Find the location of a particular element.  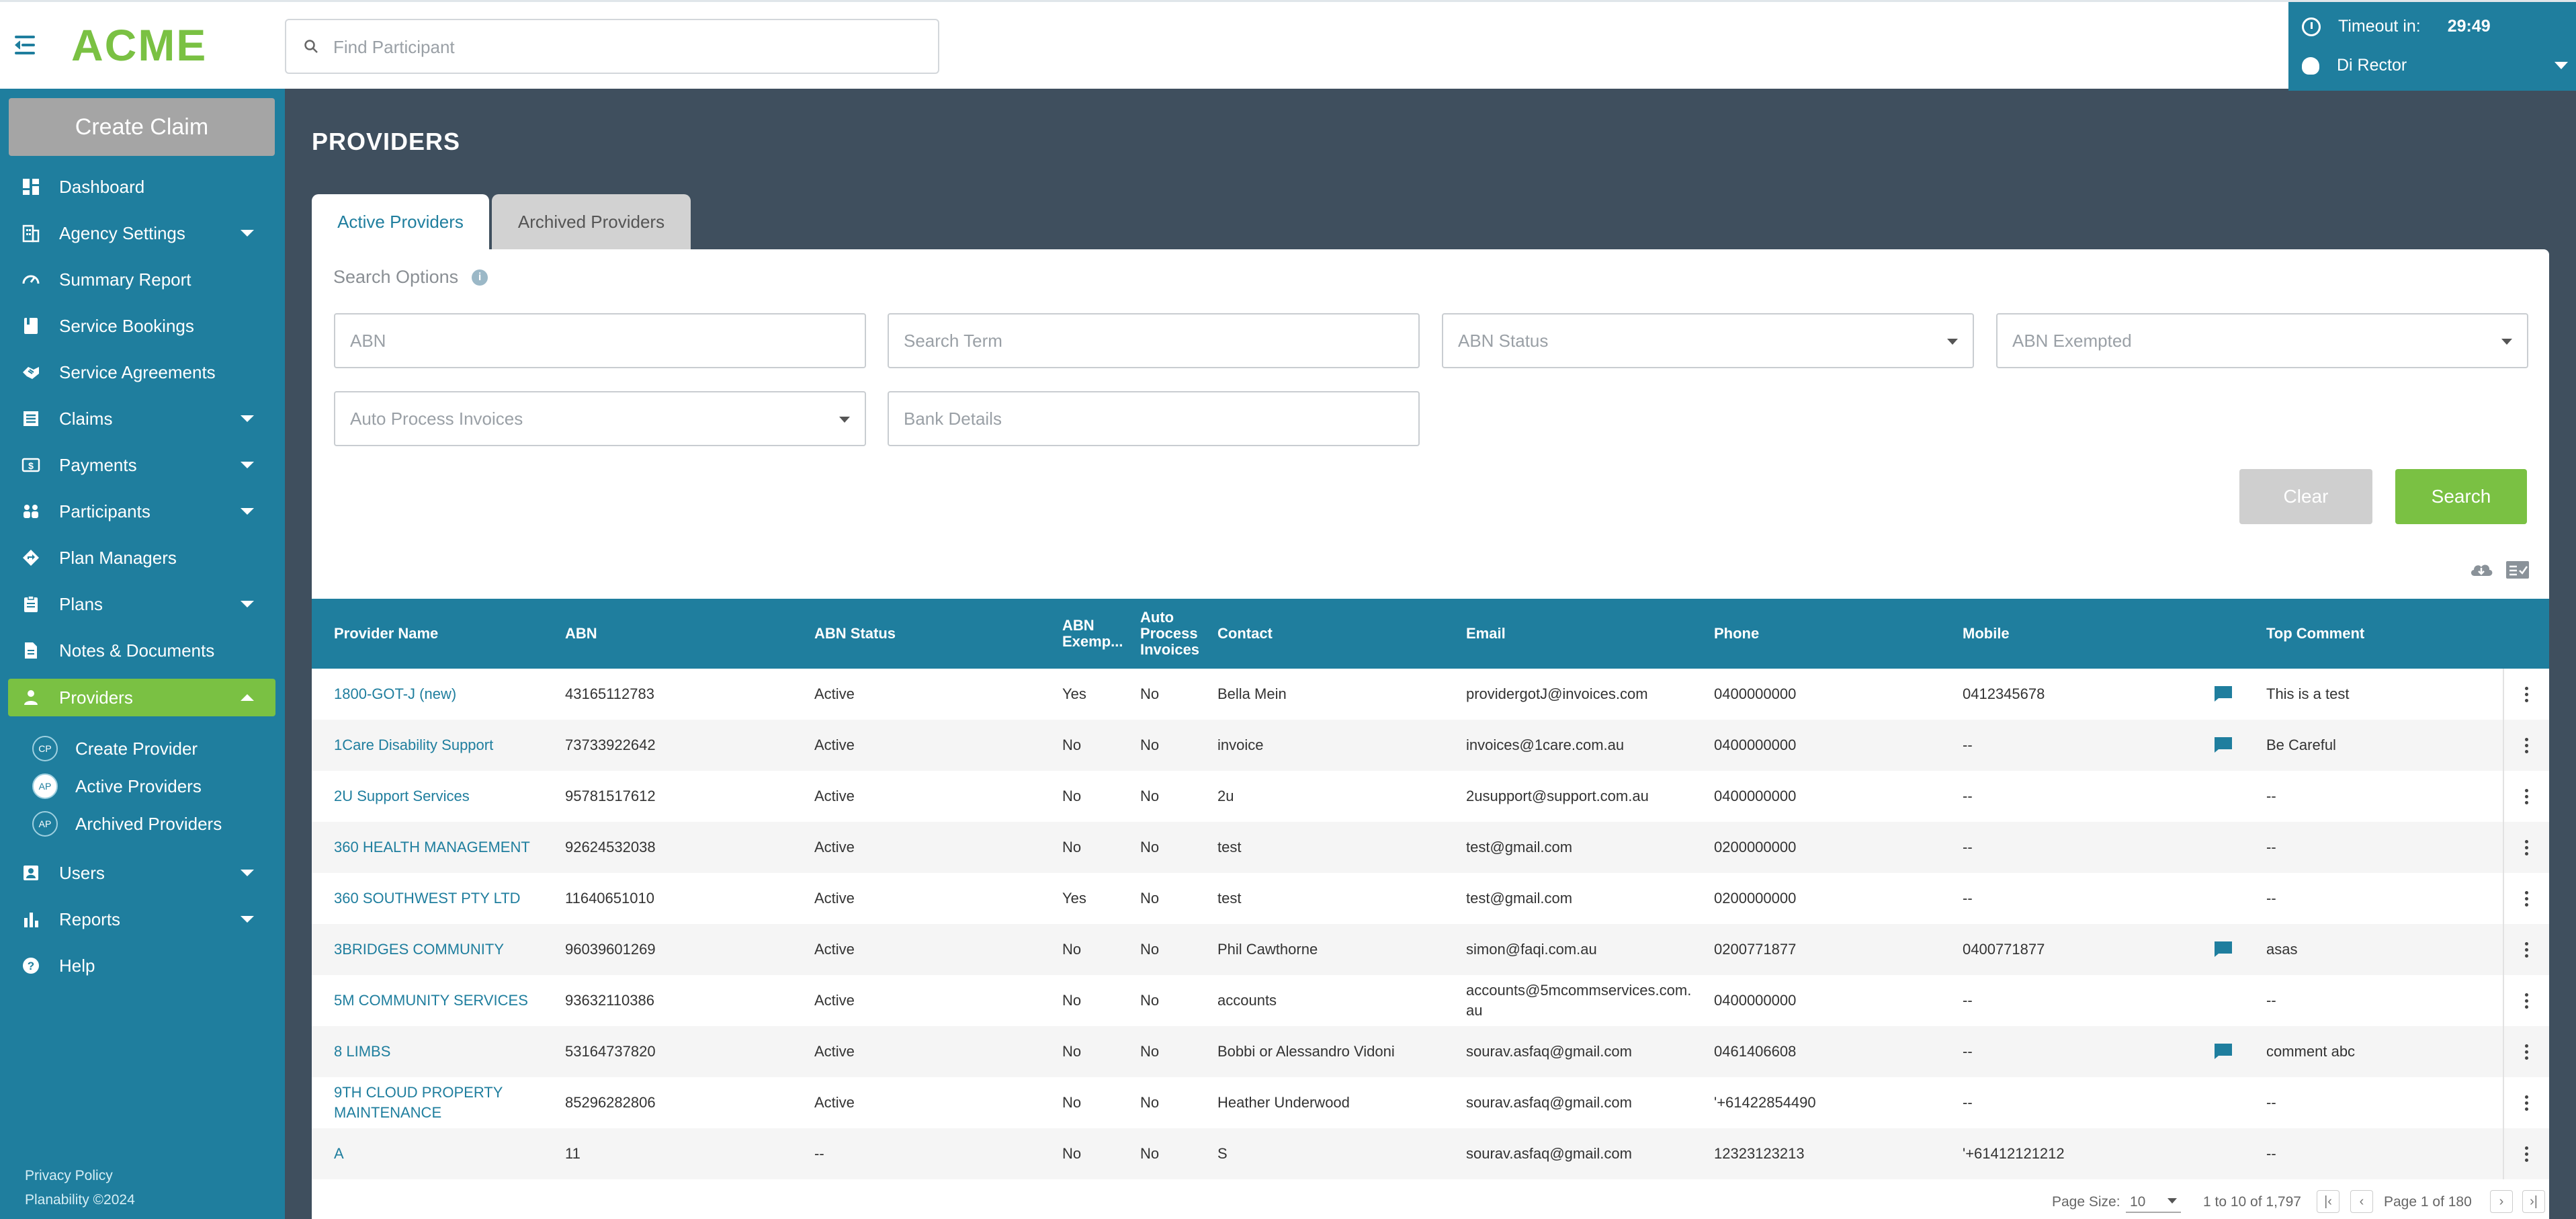

sidebar-item-agency-settings: Agency Settings is located at coordinates (141, 233).